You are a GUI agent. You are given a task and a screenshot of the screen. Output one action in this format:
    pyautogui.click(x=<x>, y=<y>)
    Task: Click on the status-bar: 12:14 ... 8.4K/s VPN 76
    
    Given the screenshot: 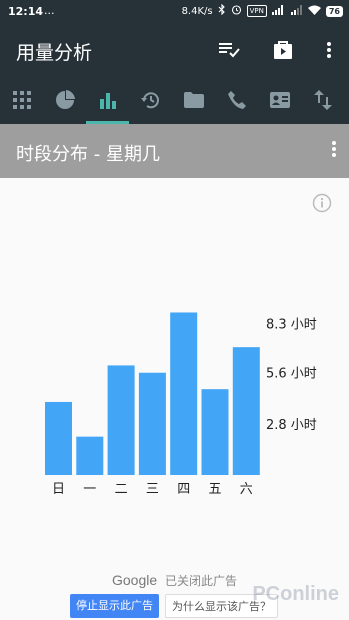 What is the action you would take?
    pyautogui.click(x=174, y=12)
    